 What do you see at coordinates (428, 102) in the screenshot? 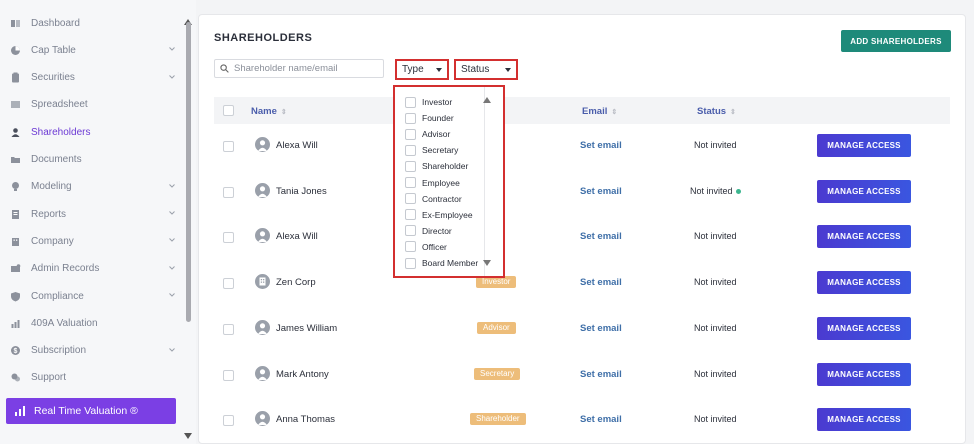
I see `type-option-investor: Investor` at bounding box center [428, 102].